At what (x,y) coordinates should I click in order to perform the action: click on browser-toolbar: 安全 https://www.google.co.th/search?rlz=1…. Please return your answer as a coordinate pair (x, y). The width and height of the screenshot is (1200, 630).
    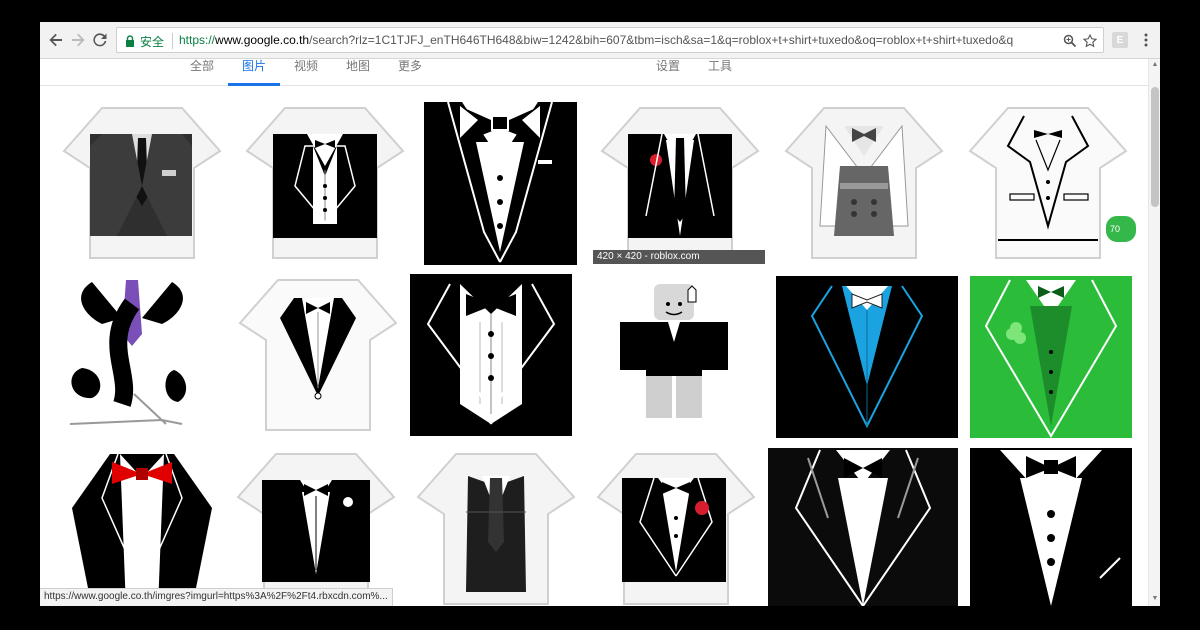
    Looking at the image, I should click on (600, 40).